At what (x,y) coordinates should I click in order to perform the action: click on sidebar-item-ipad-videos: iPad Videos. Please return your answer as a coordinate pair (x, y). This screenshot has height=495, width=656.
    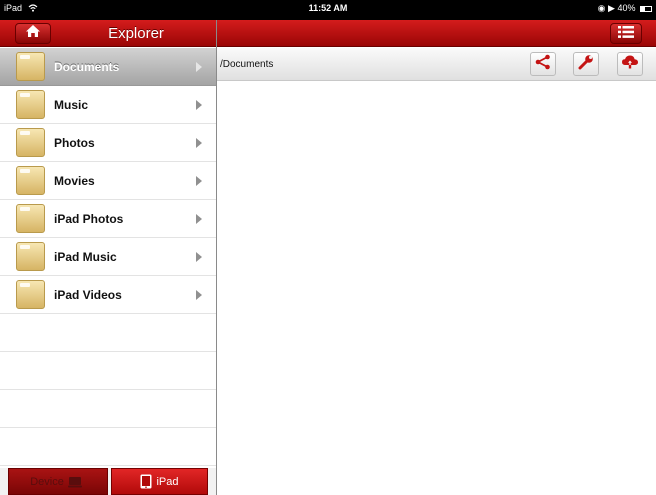
    Looking at the image, I should click on (108, 295).